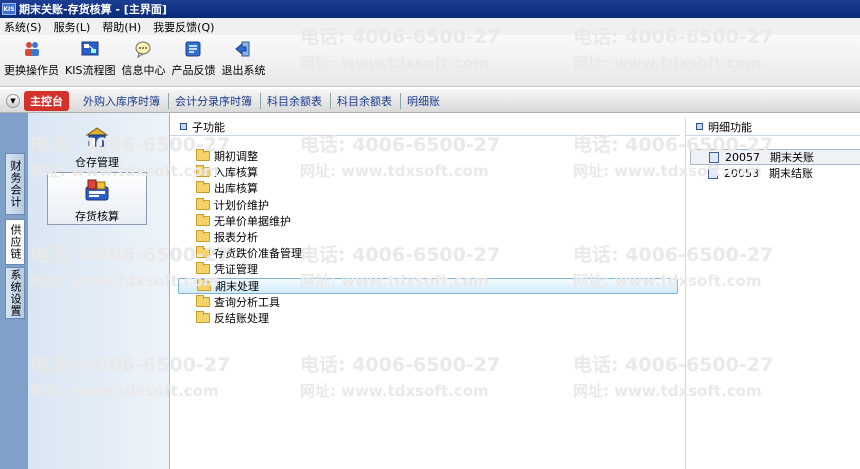 This screenshot has width=860, height=469. I want to click on change-operator-button: 更换操作员, so click(31, 59).